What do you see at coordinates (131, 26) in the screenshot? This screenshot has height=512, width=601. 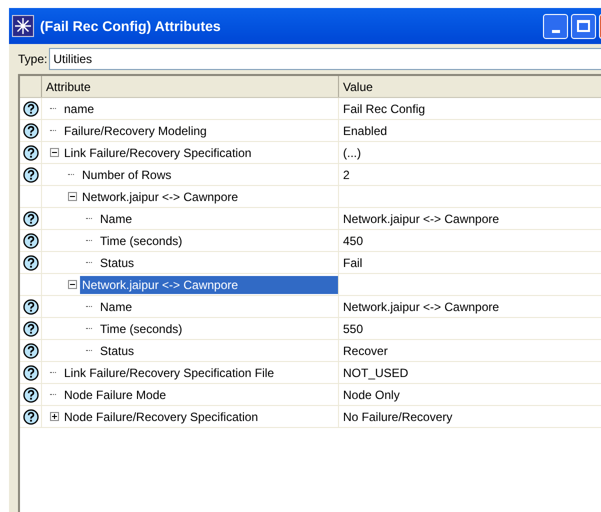 I see `window-title: (Fail Rec Config) Attributes` at bounding box center [131, 26].